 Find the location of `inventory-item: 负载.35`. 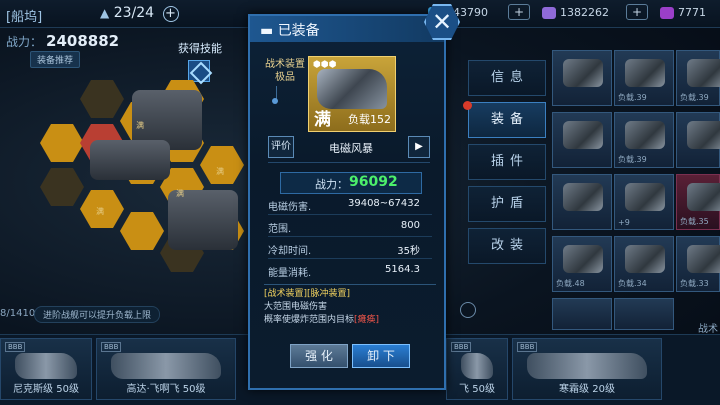

inventory-item: 负载.35 is located at coordinates (698, 202).